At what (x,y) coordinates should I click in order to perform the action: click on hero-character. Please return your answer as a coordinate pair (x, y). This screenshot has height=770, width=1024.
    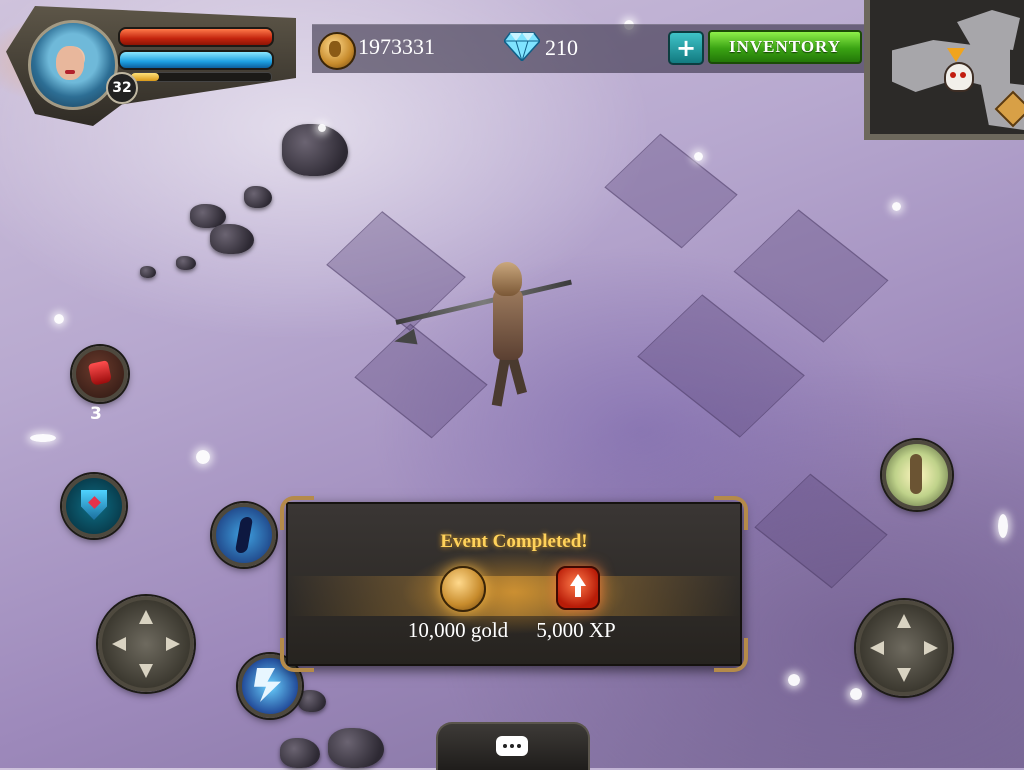
    Looking at the image, I should click on (510, 337).